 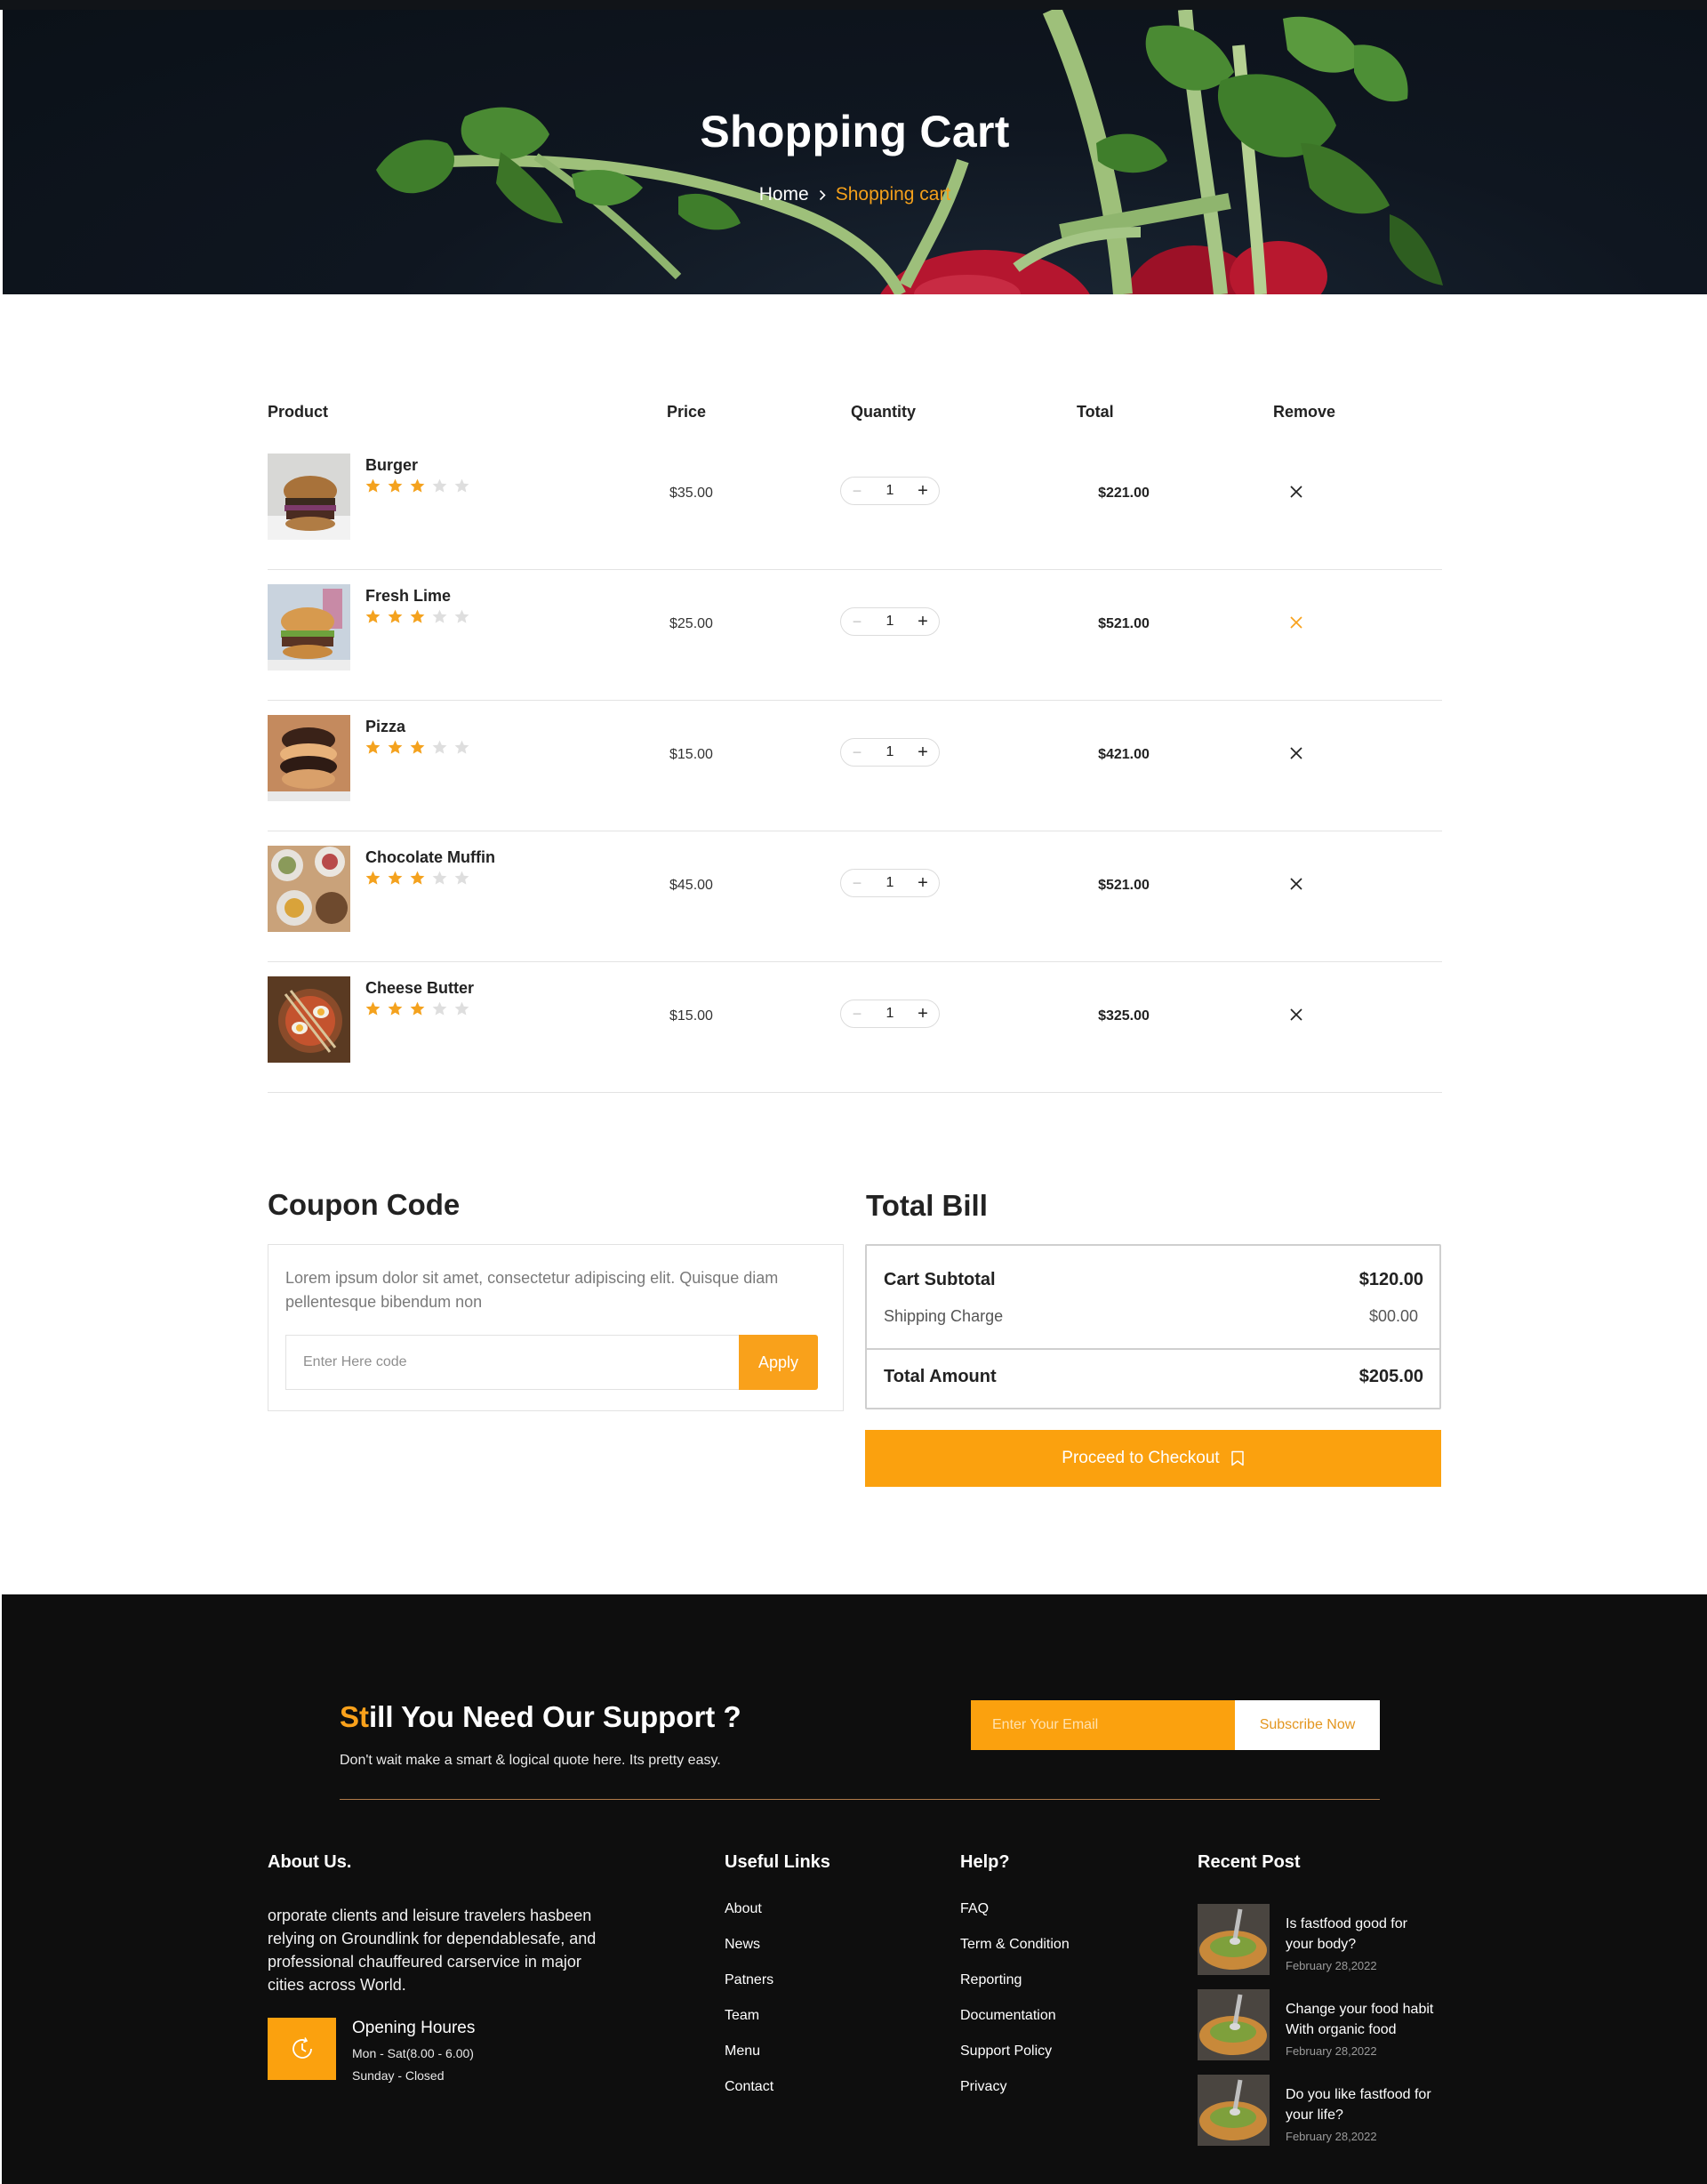 I want to click on col-header-product: Product, so click(x=298, y=412).